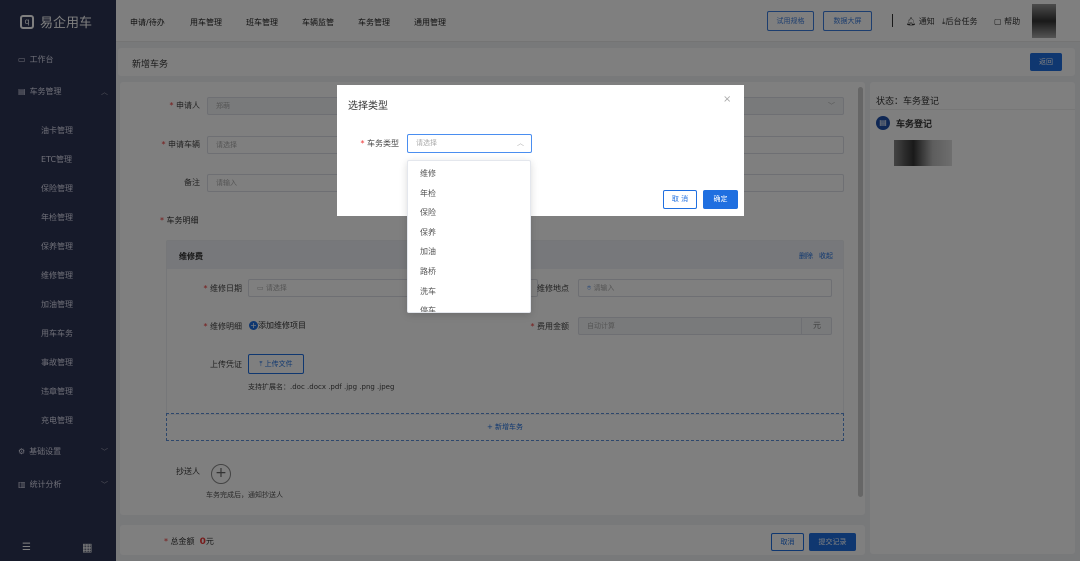  Describe the element at coordinates (680, 199) in the screenshot. I see `dialog-cancel-button: 取 消` at that location.